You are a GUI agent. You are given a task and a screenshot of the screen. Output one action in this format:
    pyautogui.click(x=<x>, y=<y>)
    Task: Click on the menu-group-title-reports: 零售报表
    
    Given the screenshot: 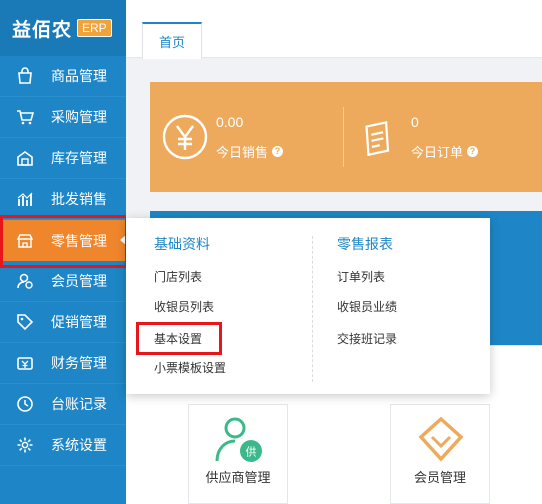 What is the action you would take?
    pyautogui.click(x=365, y=244)
    